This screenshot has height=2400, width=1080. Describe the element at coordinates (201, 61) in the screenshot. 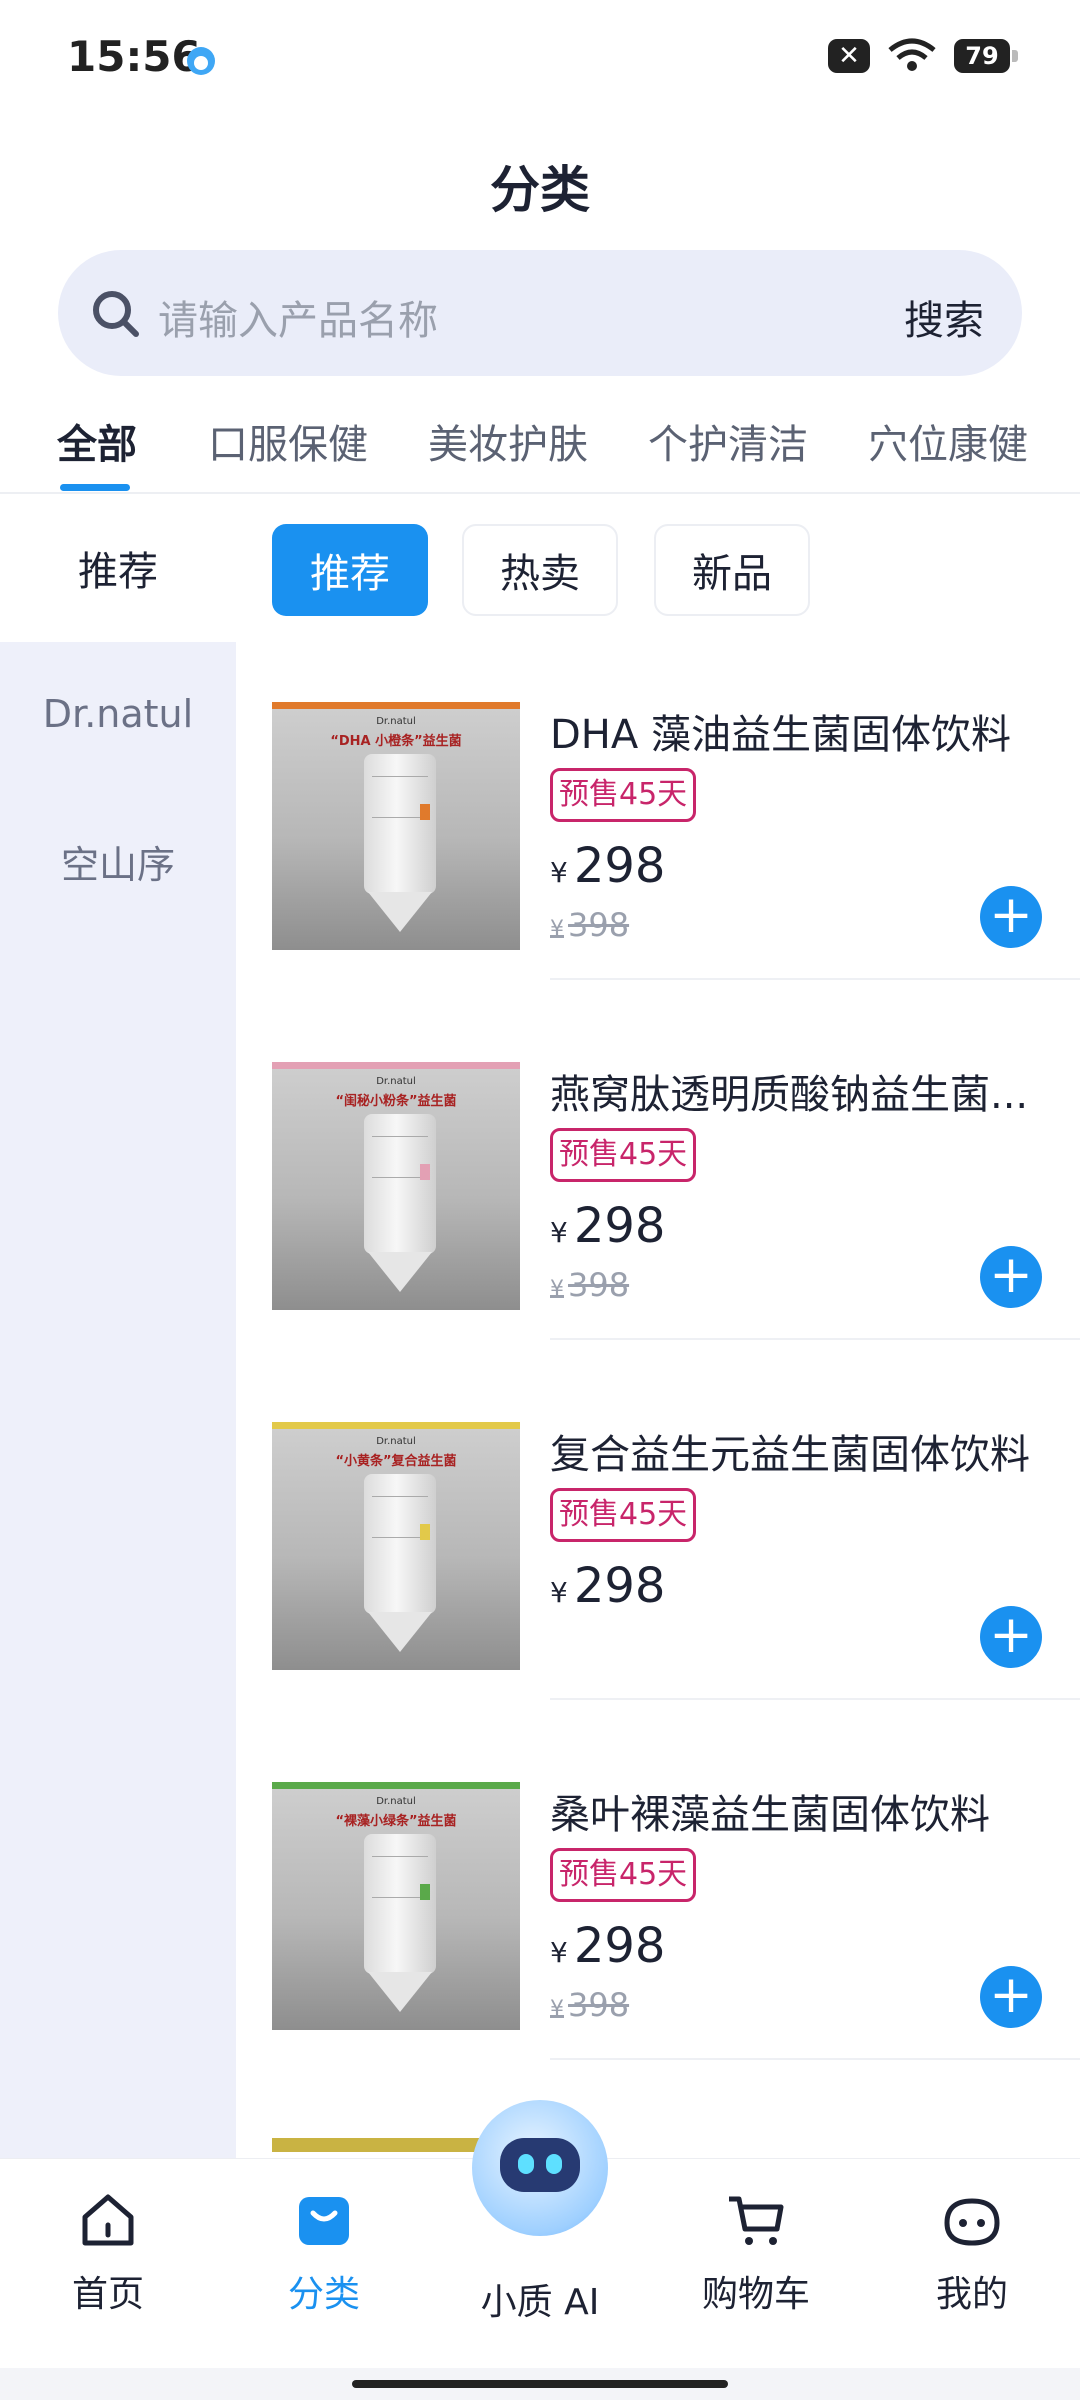

I see `app-notification-icon` at that location.